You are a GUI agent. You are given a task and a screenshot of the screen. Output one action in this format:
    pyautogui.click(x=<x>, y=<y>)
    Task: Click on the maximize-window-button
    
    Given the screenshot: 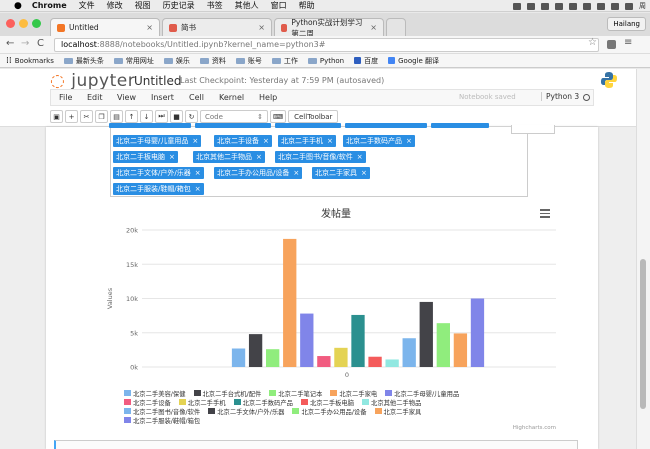 What is the action you would take?
    pyautogui.click(x=36, y=23)
    